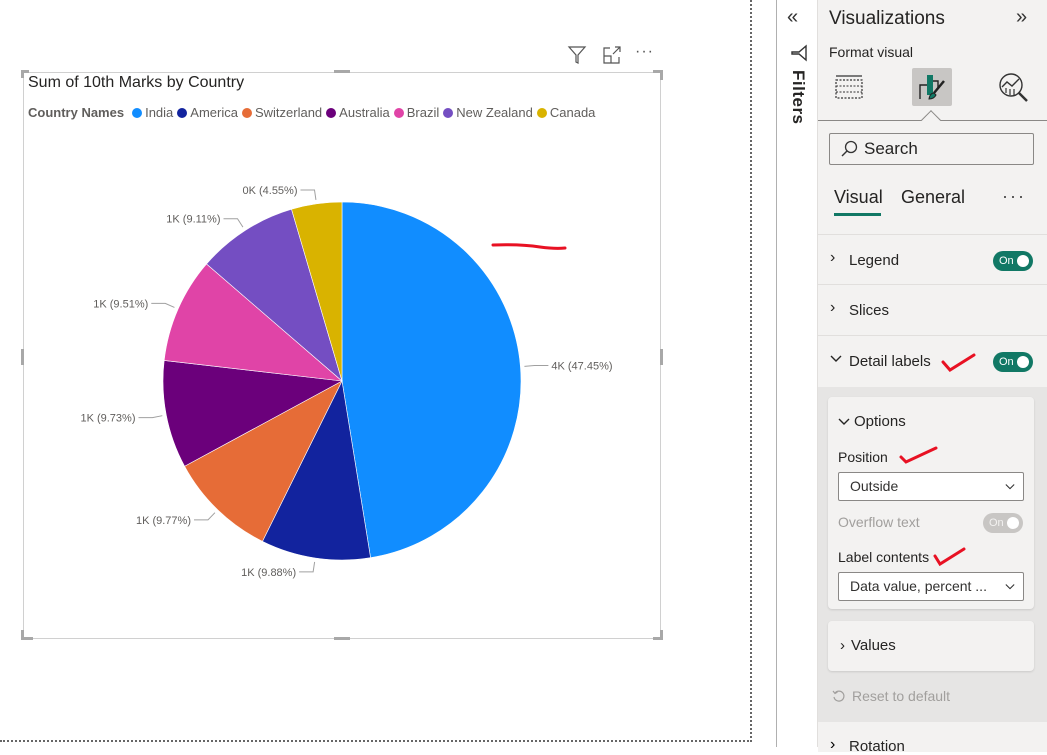 The width and height of the screenshot is (1047, 755). I want to click on search-icon, so click(849, 148).